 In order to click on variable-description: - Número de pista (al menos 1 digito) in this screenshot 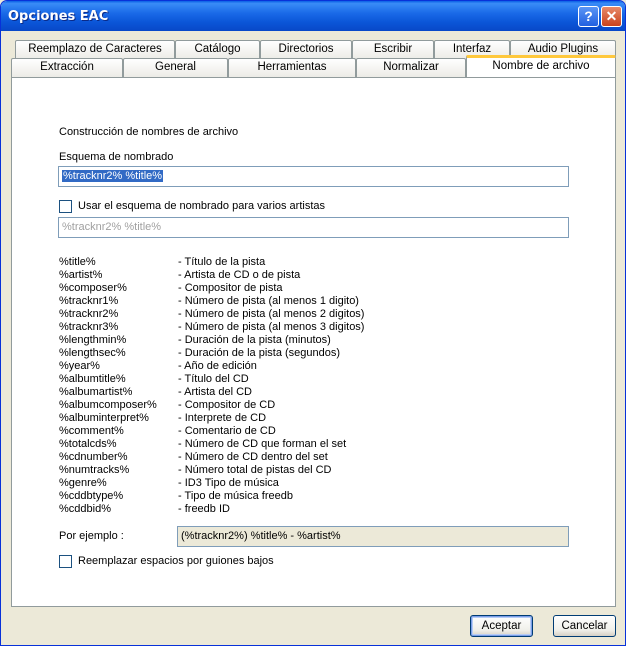, I will do `click(268, 301)`.